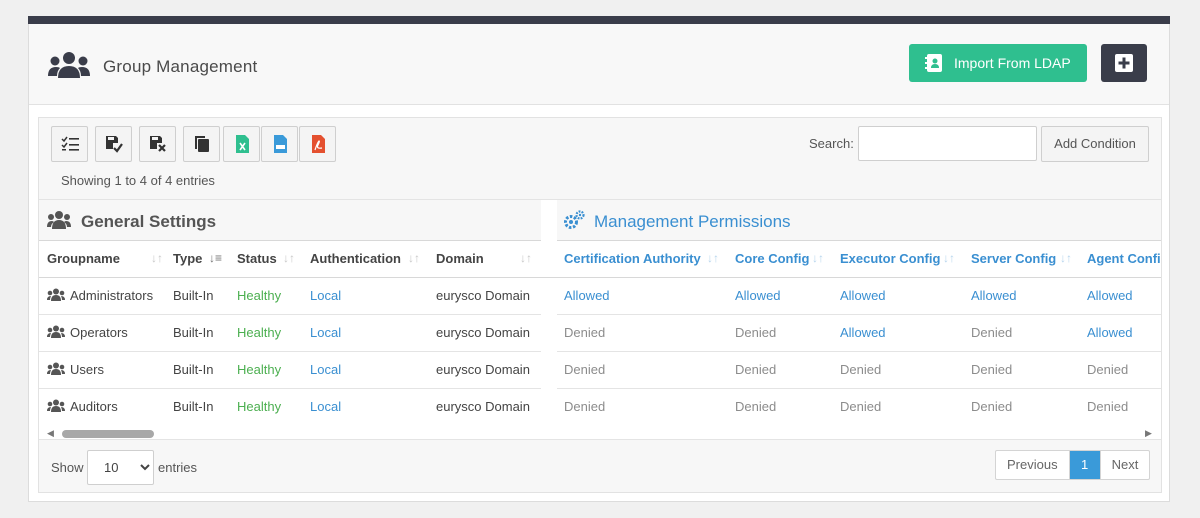  I want to click on column-header-label: Server Config, so click(1014, 258).